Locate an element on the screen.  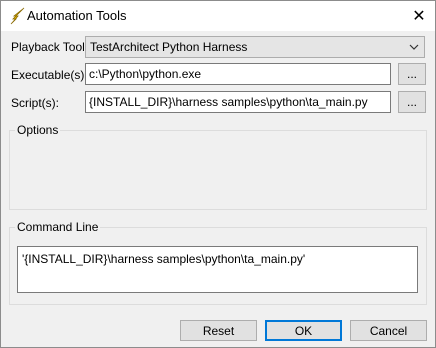
close-button: ✕ is located at coordinates (419, 16).